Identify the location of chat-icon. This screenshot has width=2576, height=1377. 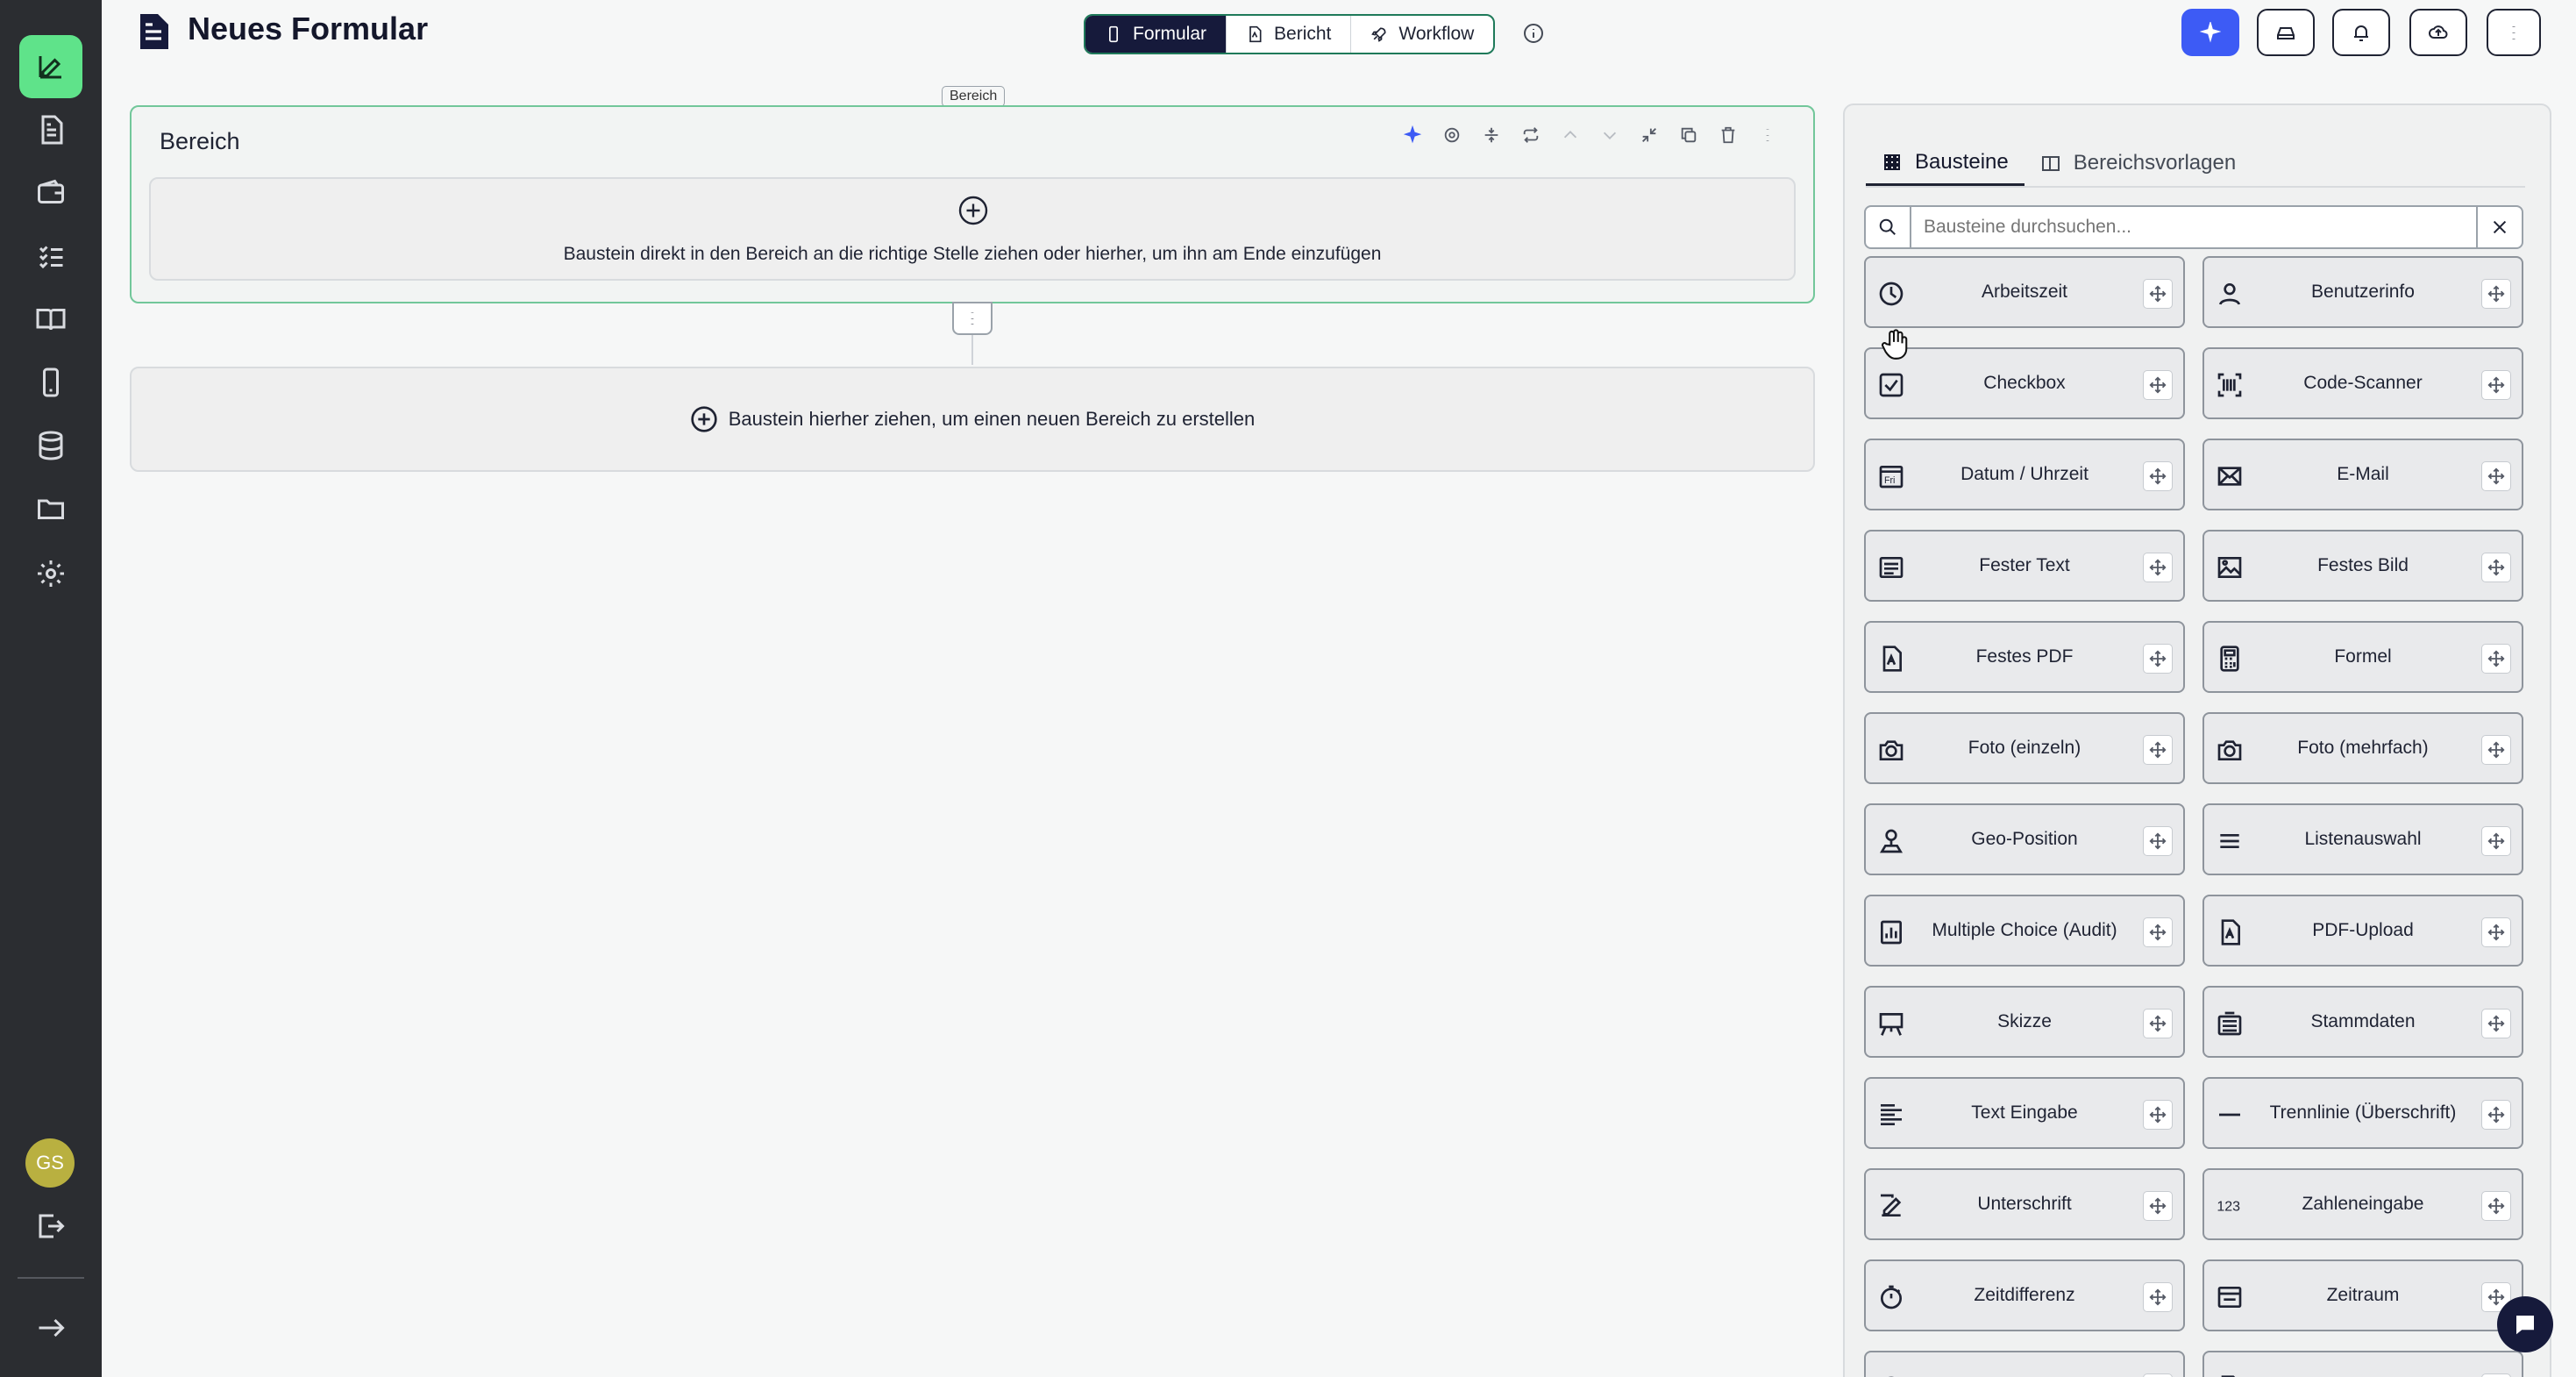
(2525, 1325).